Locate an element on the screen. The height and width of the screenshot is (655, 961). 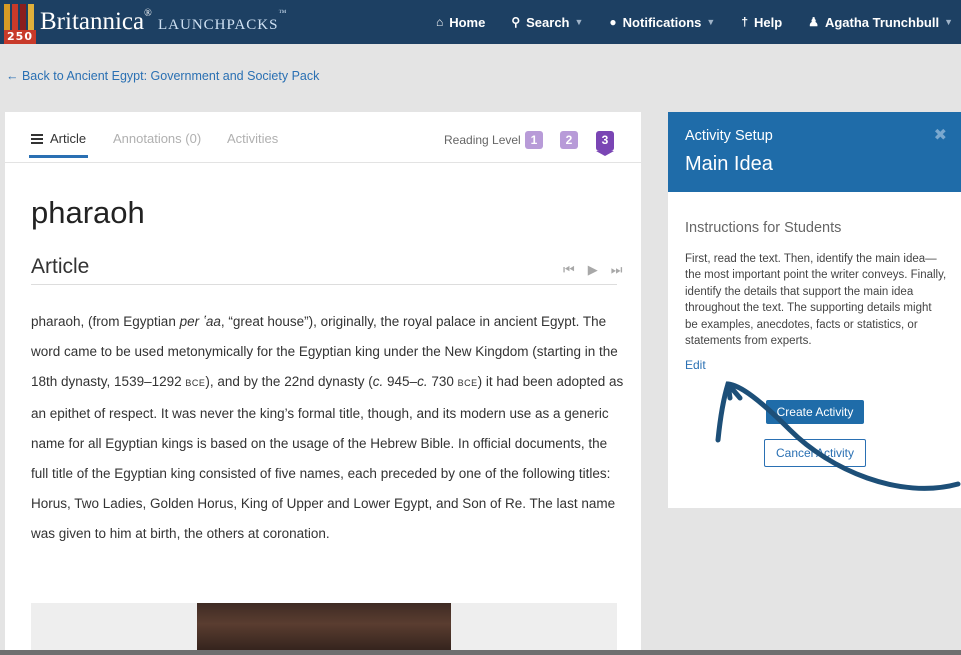
activity-title: Main Idea is located at coordinates (729, 164).